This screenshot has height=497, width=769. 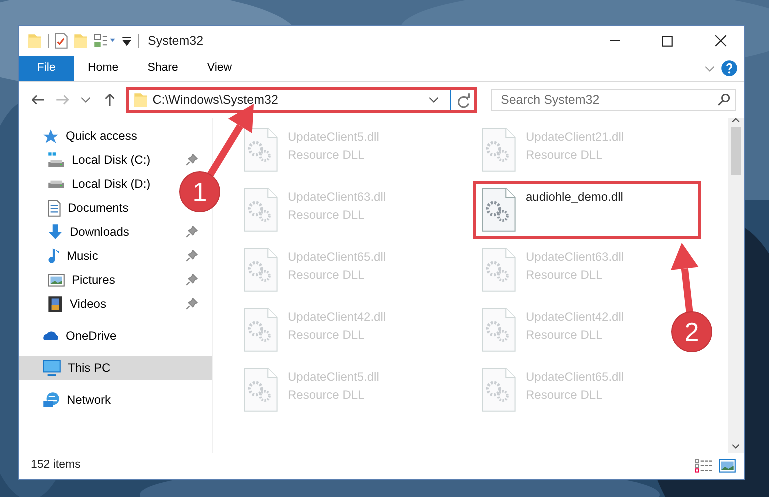 What do you see at coordinates (46, 68) in the screenshot?
I see `file-menu-button: File` at bounding box center [46, 68].